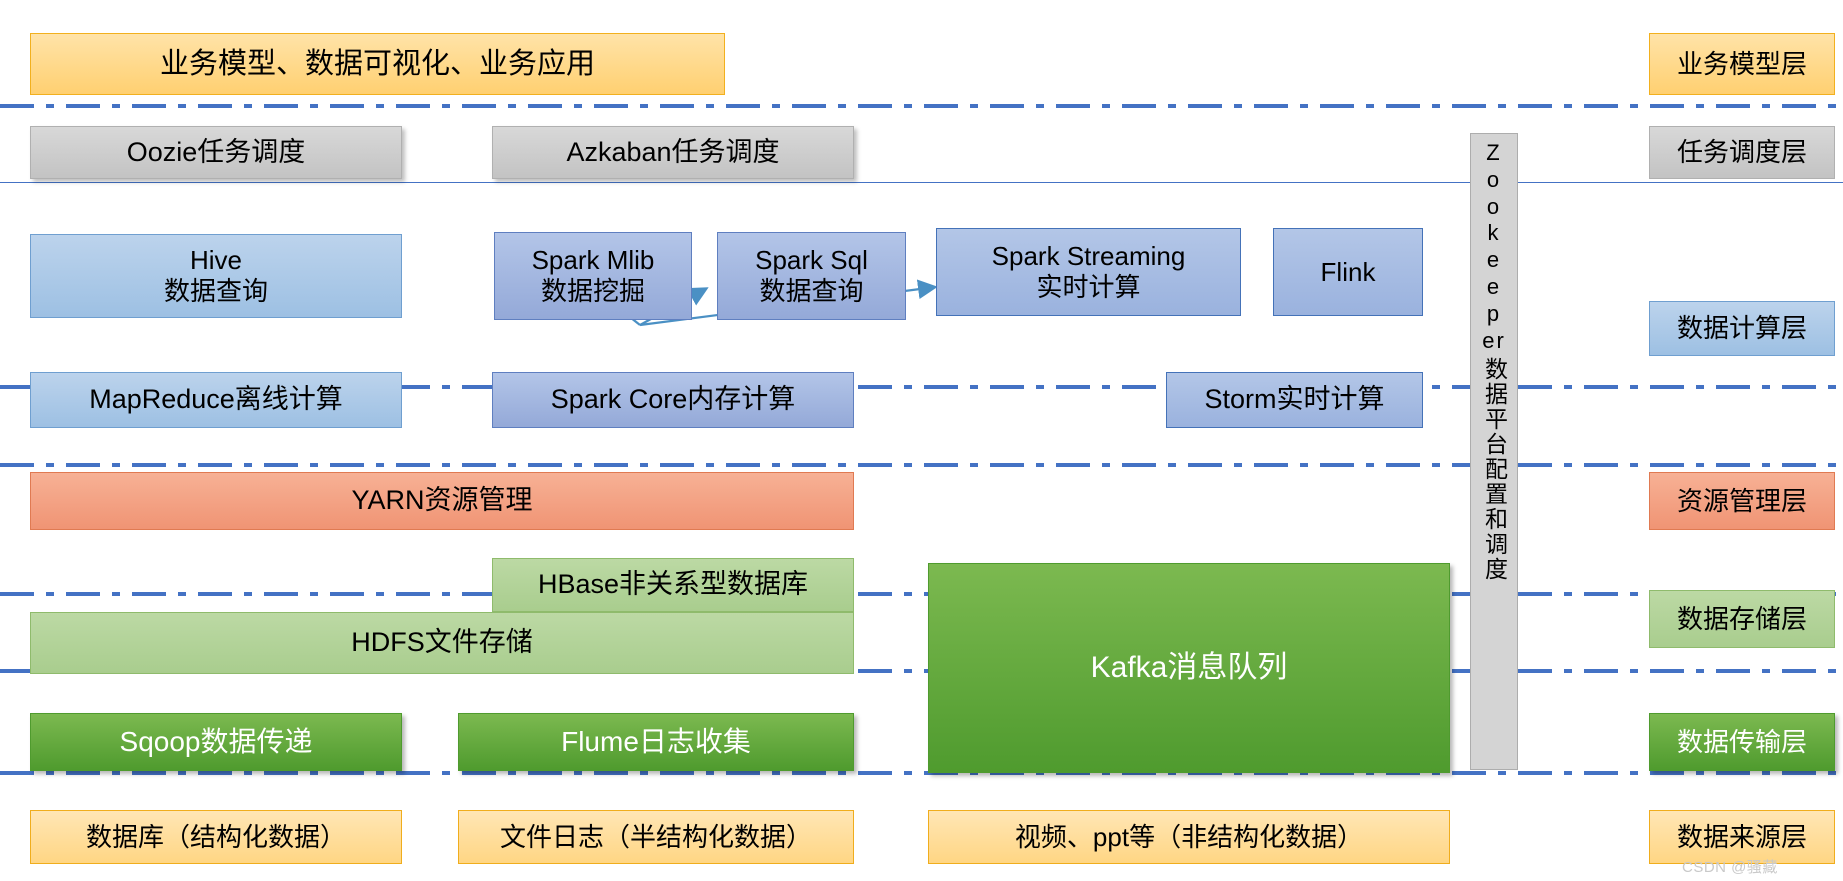 This screenshot has width=1843, height=881. I want to click on sqoop-box: Sqoop数据传递, so click(216, 742).